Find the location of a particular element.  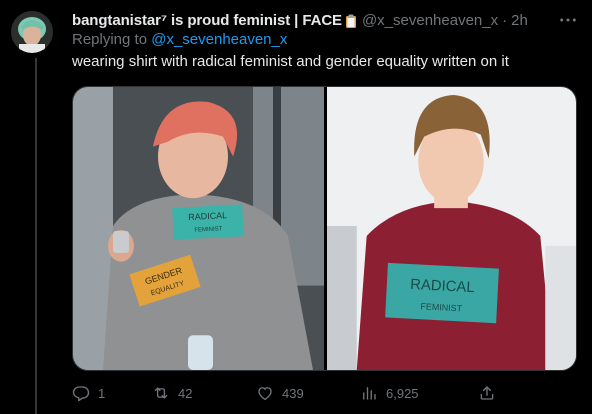

share-button is located at coordinates (487, 393).